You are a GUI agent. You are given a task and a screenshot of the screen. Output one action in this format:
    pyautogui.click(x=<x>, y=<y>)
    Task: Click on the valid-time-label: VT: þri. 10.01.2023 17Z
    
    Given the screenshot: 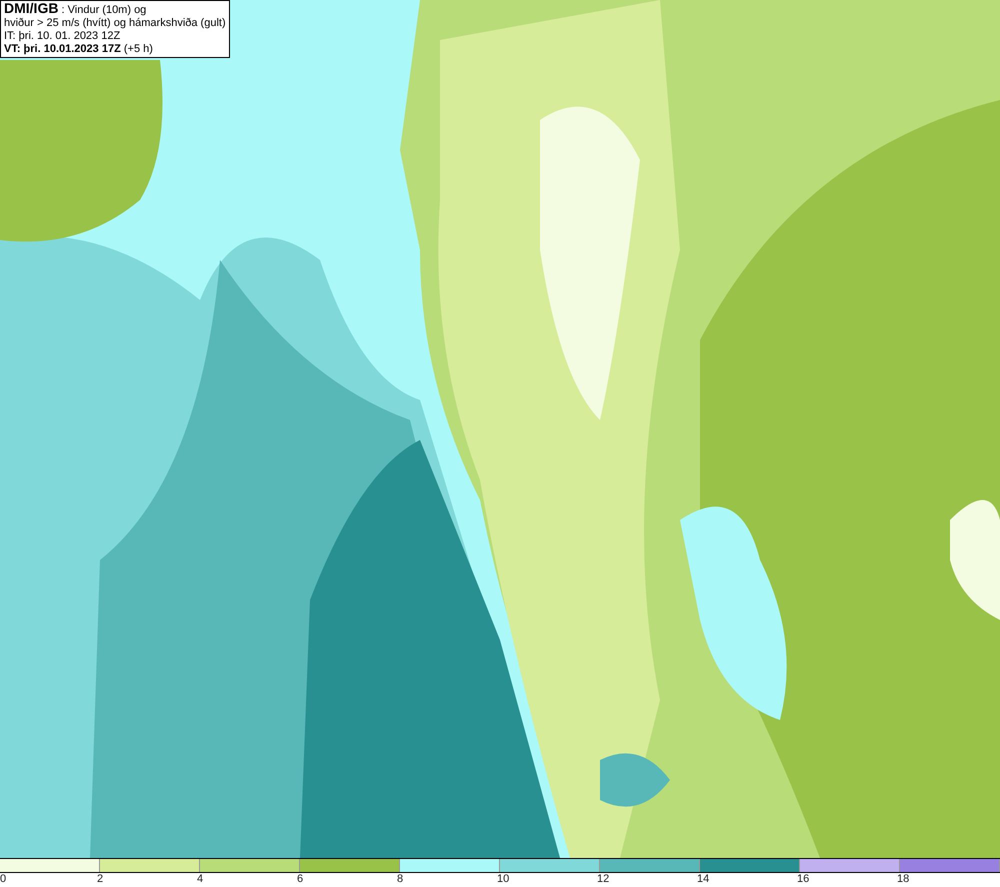 What is the action you would take?
    pyautogui.click(x=62, y=49)
    